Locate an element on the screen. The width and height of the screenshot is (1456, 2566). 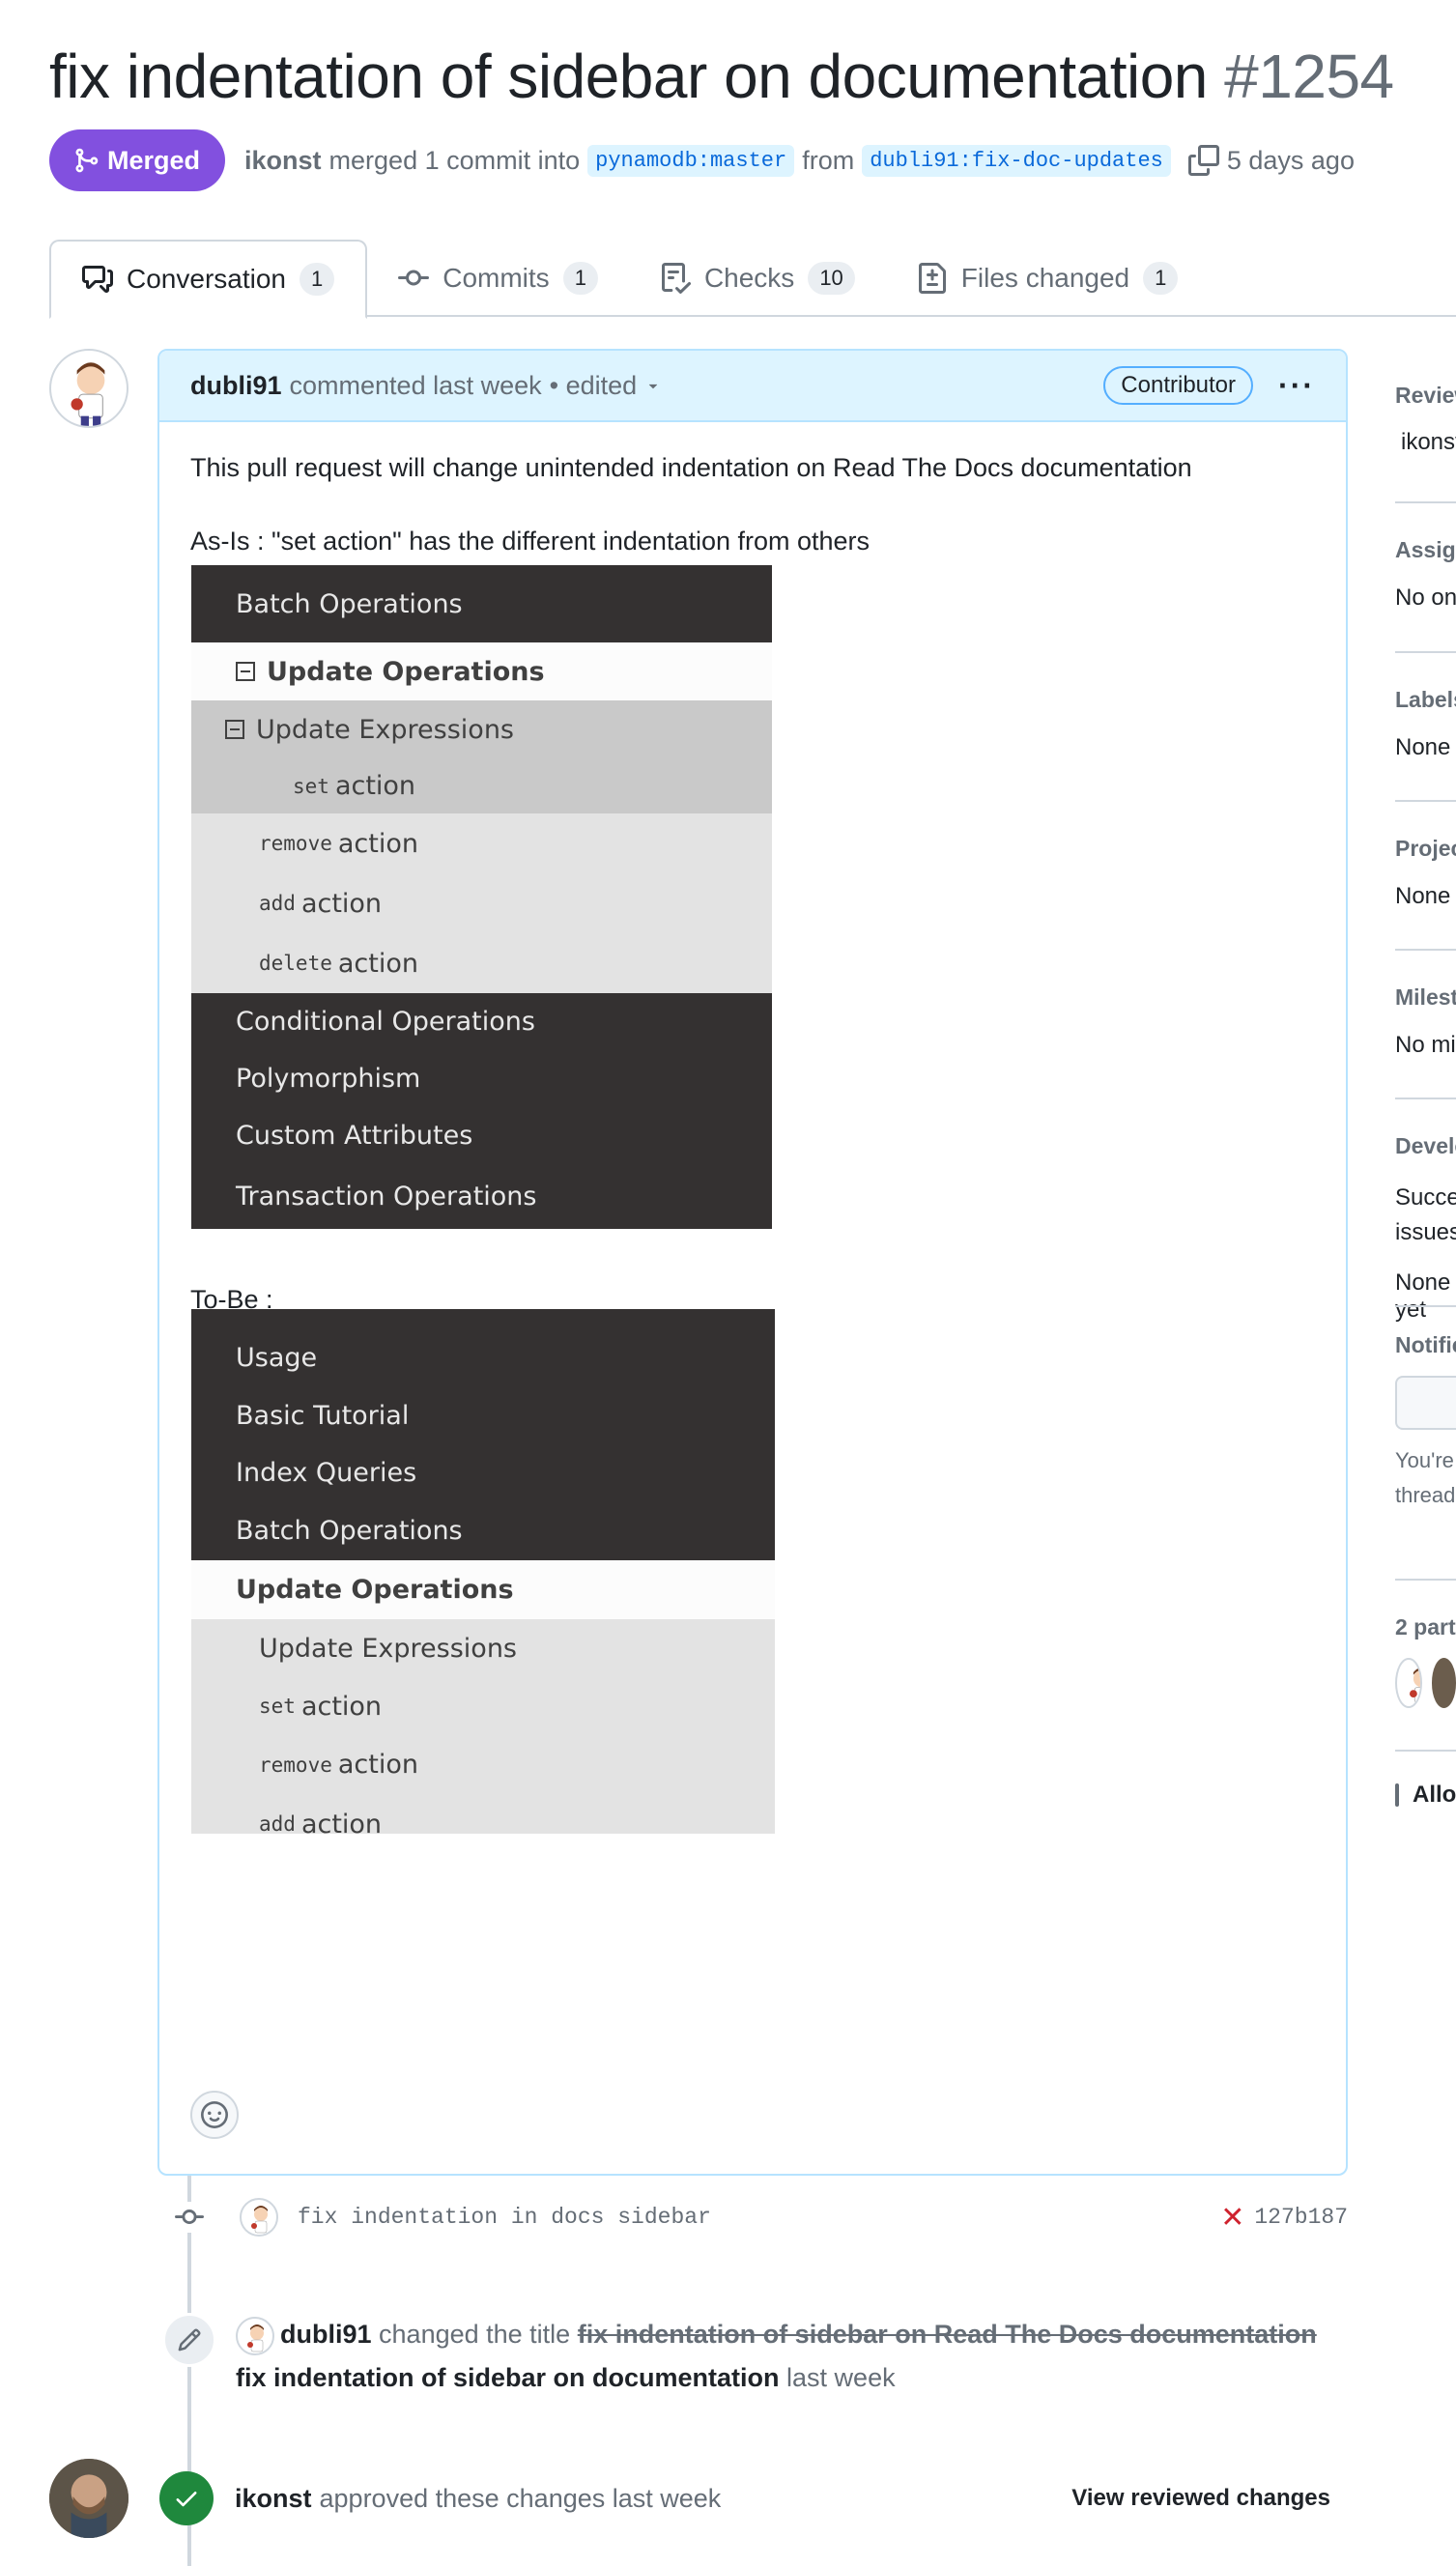
sidebar-milestone: Milestone No milestone is located at coordinates (1425, 1022).